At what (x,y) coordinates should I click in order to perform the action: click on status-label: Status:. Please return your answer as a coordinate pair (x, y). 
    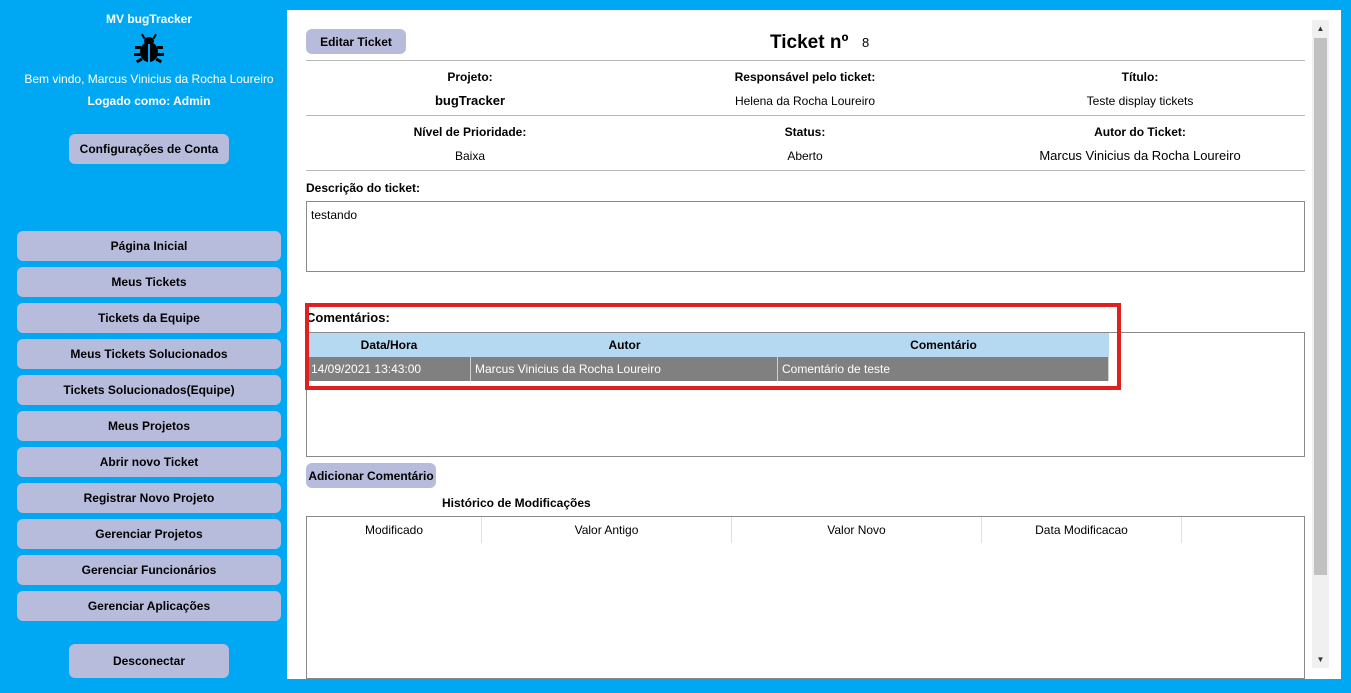
    Looking at the image, I should click on (805, 132).